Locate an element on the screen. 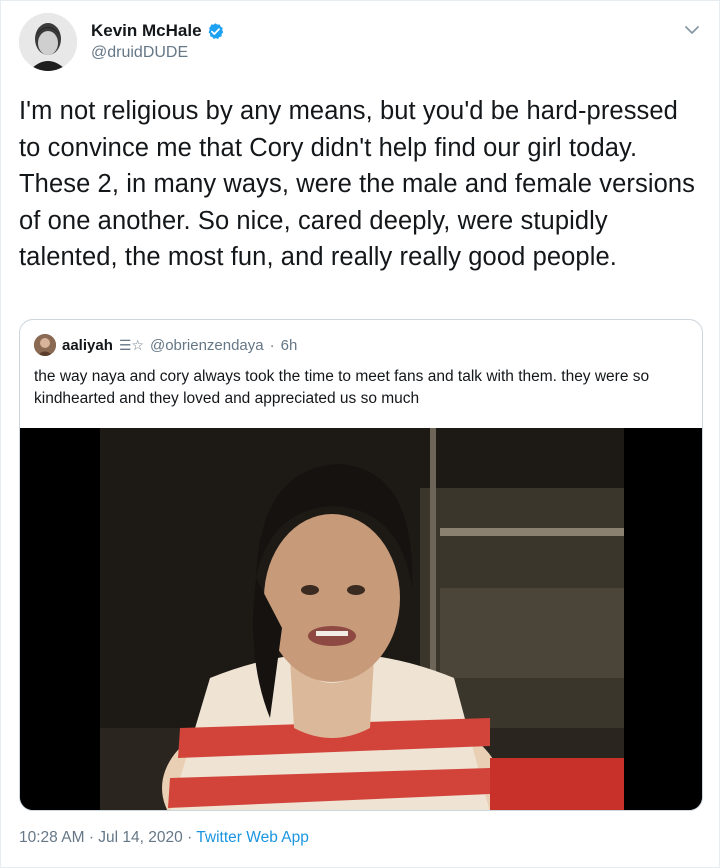 Image resolution: width=720 pixels, height=868 pixels. quoted-tweet-header: aaliyah ☰☆ @obrienzendaya · 6h is located at coordinates (165, 345).